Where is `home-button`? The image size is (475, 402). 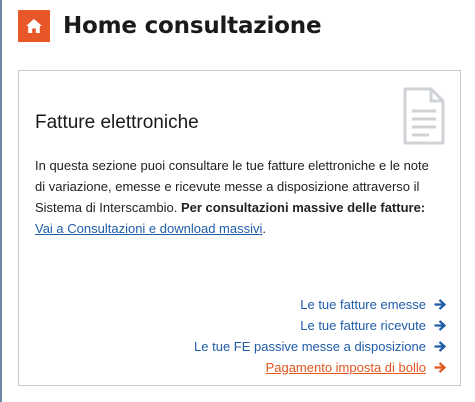
home-button is located at coordinates (34, 26).